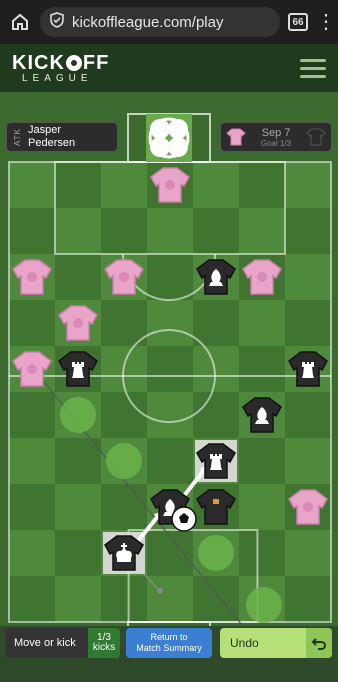 This screenshot has width=338, height=682. I want to click on hamburger-menu-icon, so click(313, 68).